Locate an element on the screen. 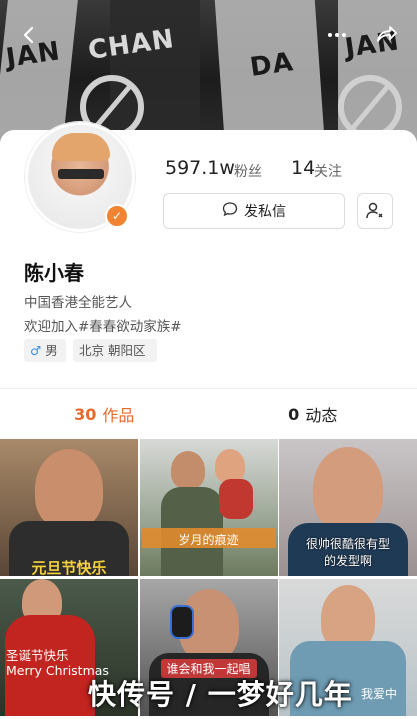 This screenshot has height=719, width=417. tab-works: 30 作品 is located at coordinates (104, 414).